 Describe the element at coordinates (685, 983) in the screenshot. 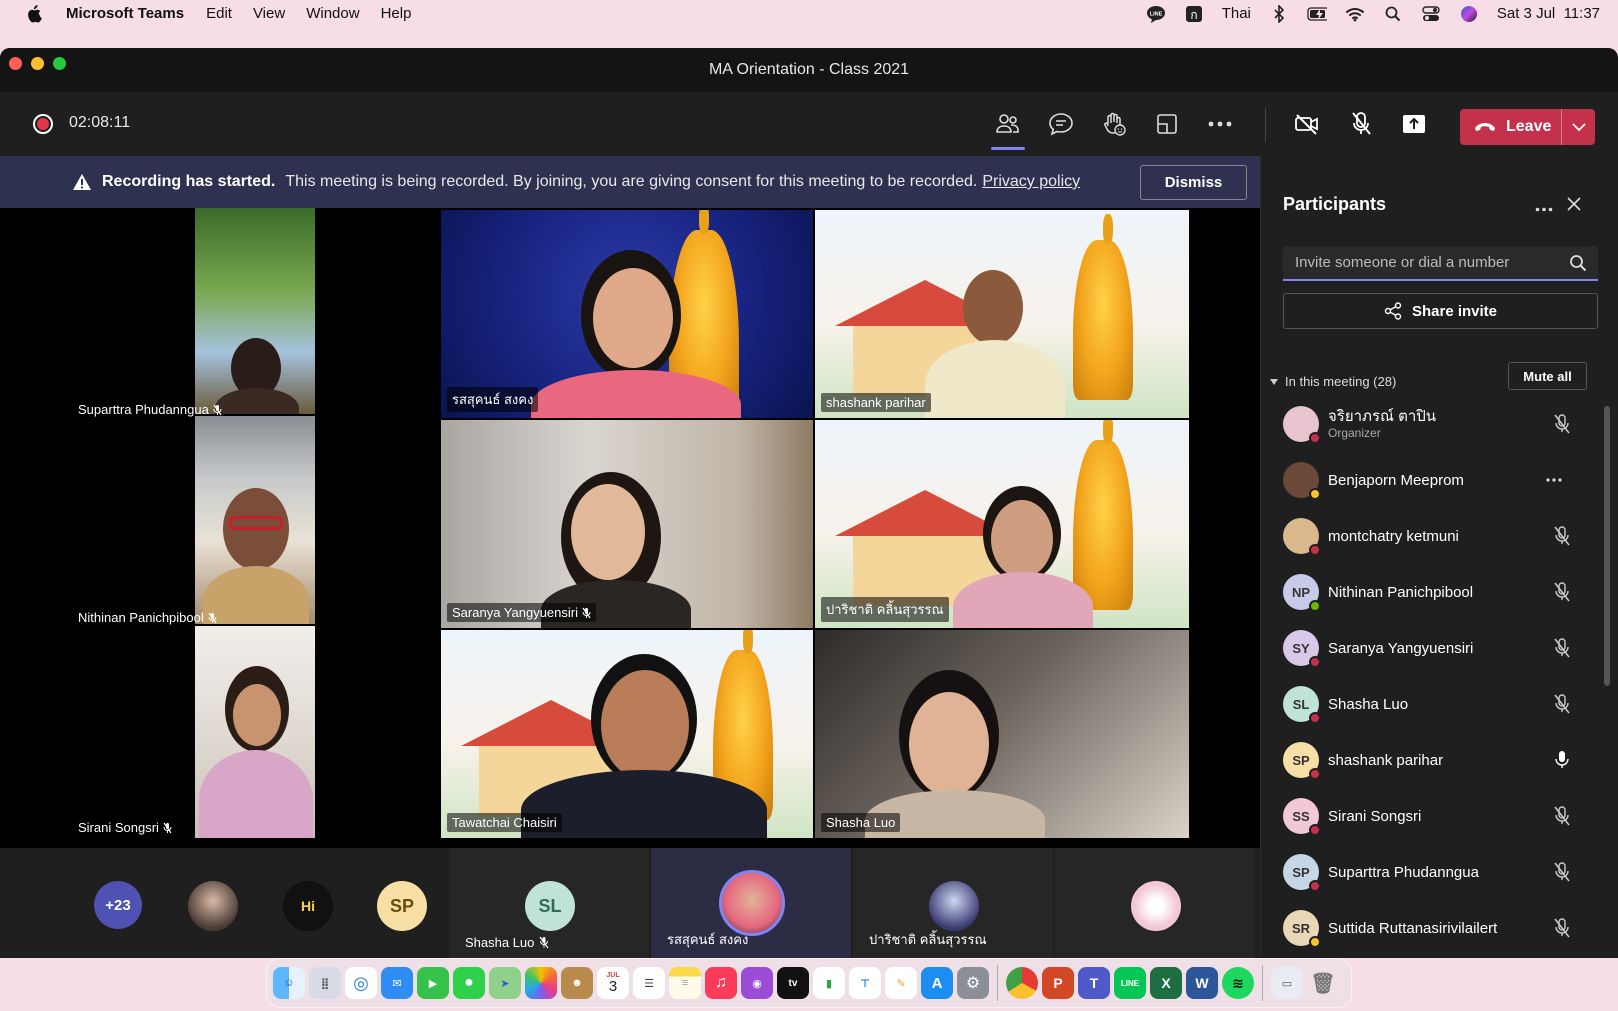

I see `notes-icon: ≡` at that location.